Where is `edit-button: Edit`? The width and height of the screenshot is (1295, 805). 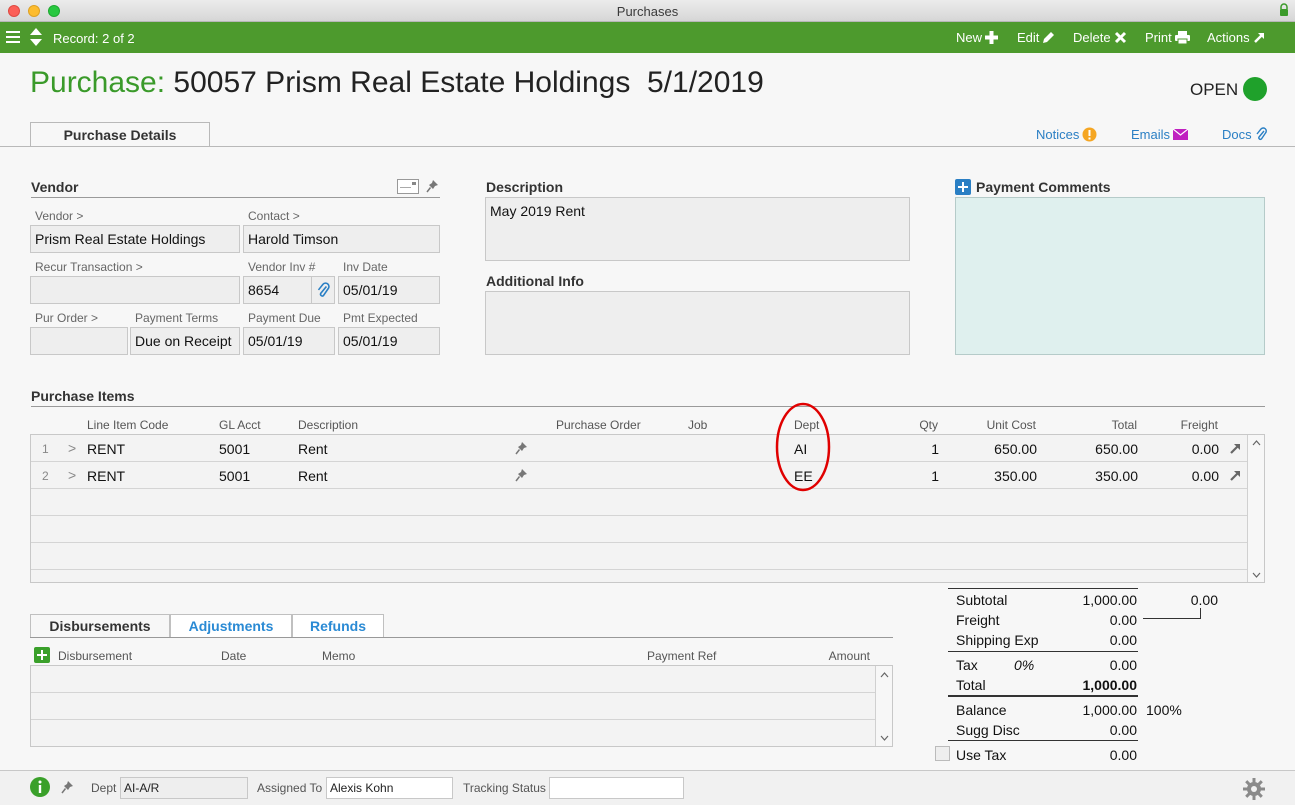 edit-button: Edit is located at coordinates (1036, 37).